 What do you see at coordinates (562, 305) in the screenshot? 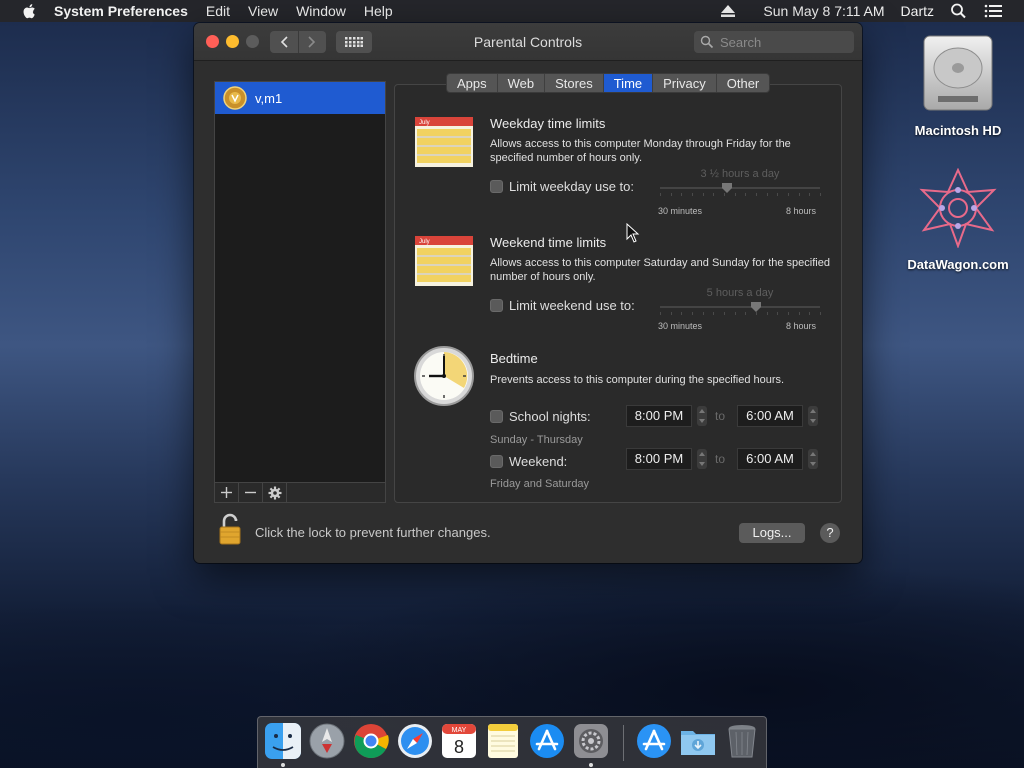
I see `weekend-limit-row: Limit weekend use to:` at bounding box center [562, 305].